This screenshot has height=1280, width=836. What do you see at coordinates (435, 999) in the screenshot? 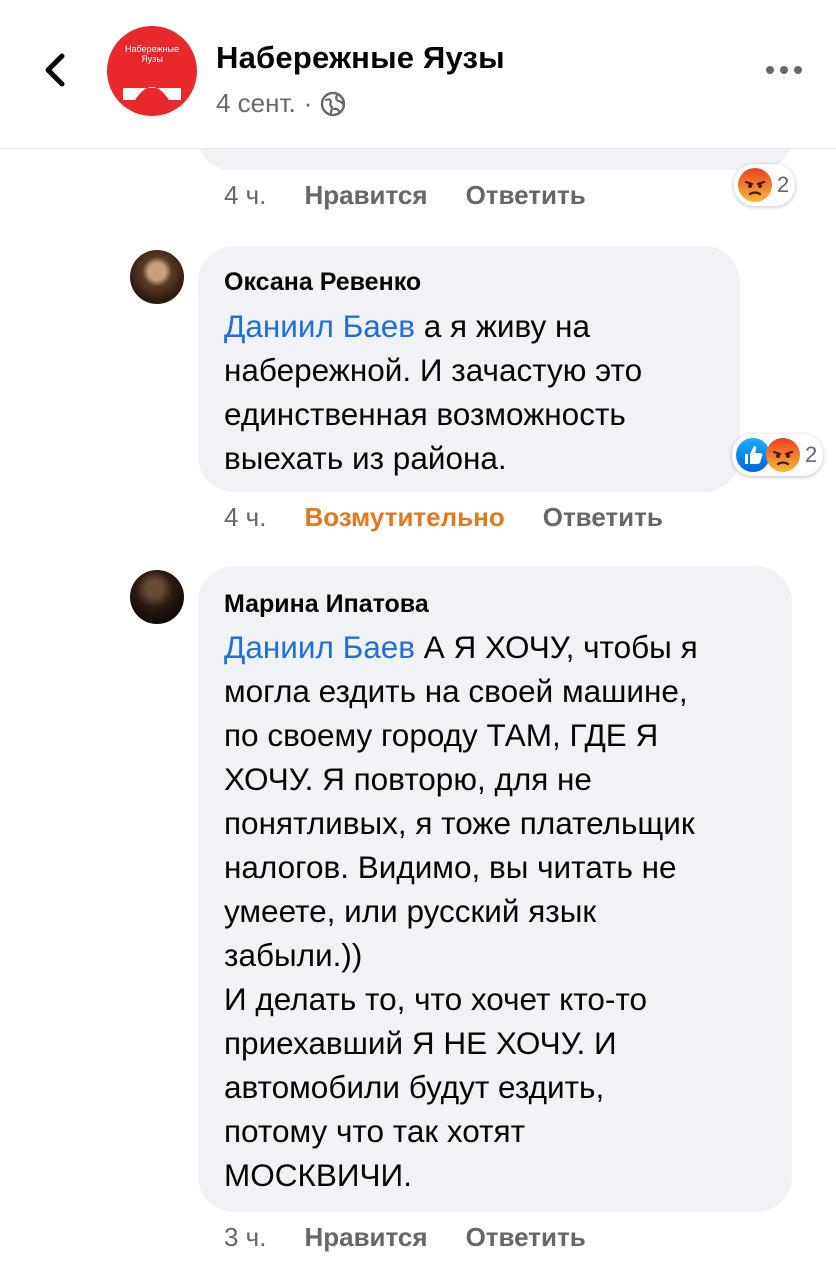
I see `comment-text-line: И делать то, что хочет кто-то` at bounding box center [435, 999].